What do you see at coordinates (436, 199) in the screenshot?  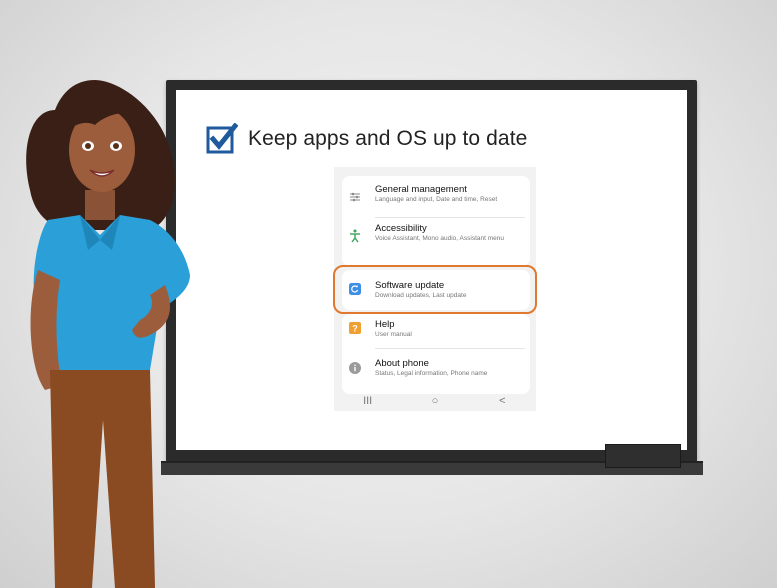 I see `settings-item-subtitle: Language and input, Date and time, Reset` at bounding box center [436, 199].